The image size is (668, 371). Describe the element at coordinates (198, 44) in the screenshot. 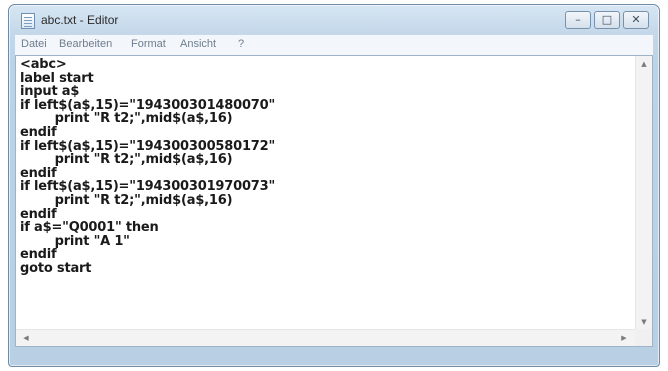

I see `menu-ansicht: Ansicht` at that location.